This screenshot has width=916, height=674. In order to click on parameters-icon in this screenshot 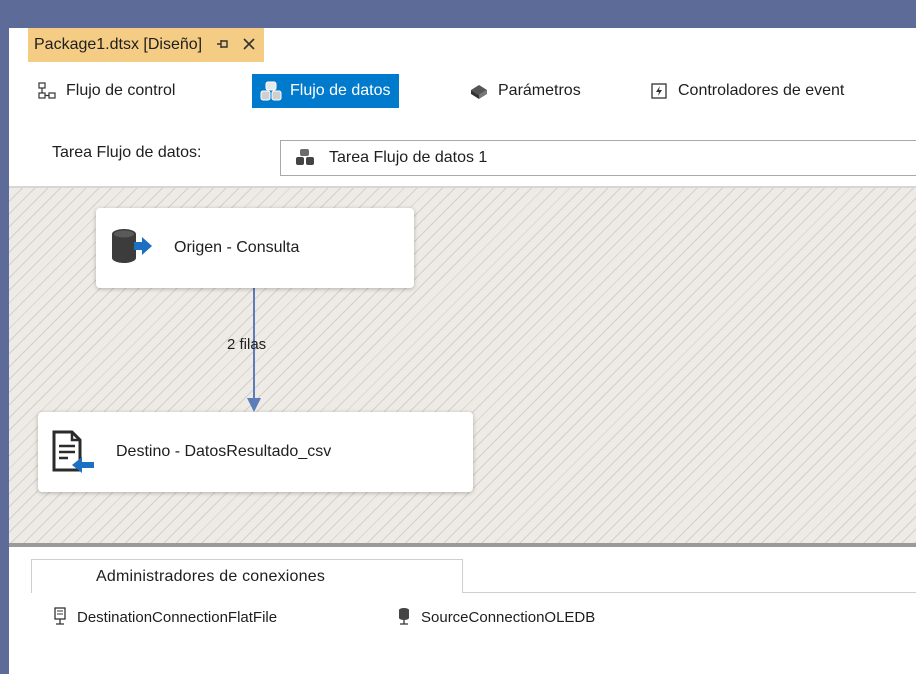, I will do `click(479, 91)`.